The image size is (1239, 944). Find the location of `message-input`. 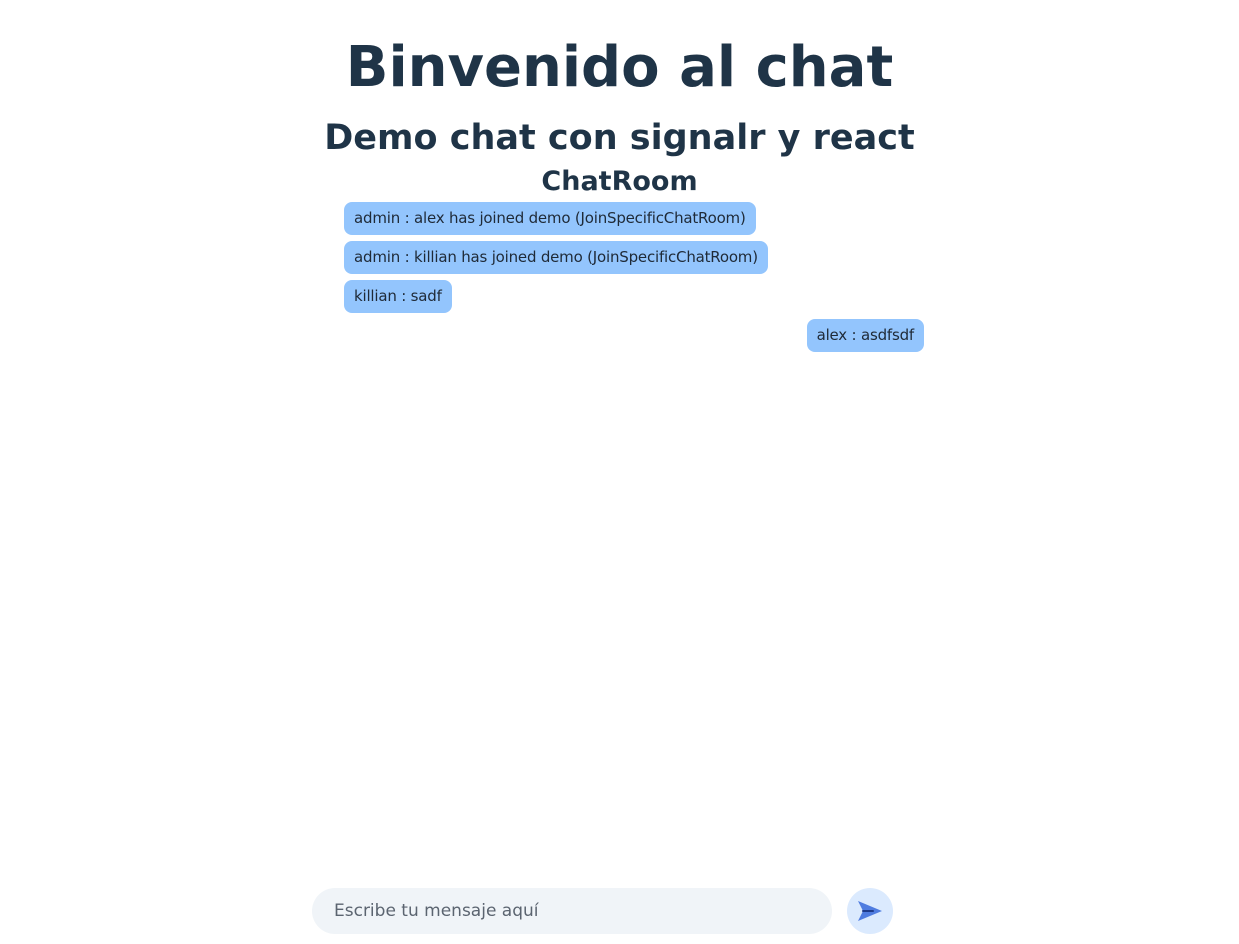

message-input is located at coordinates (572, 911).